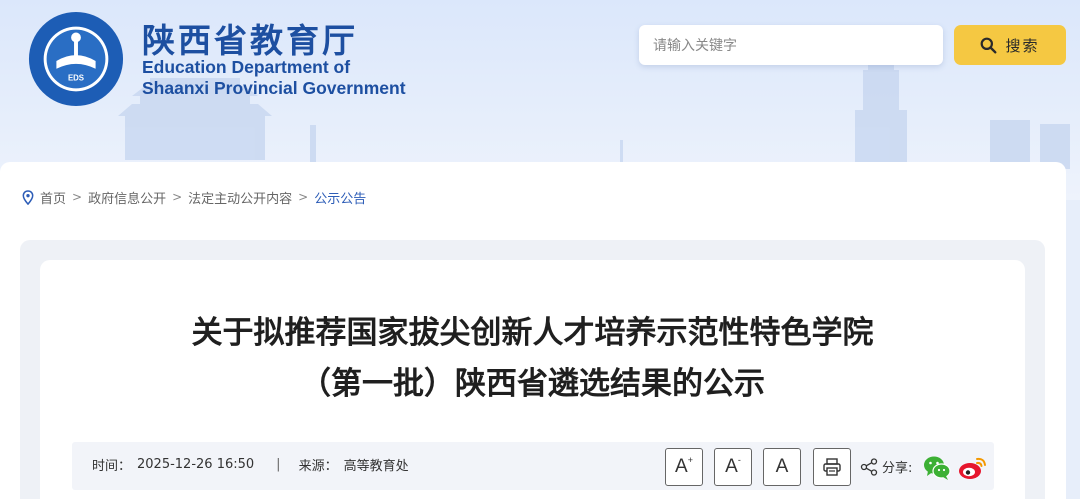 The width and height of the screenshot is (1080, 499). I want to click on print-icon, so click(832, 467).